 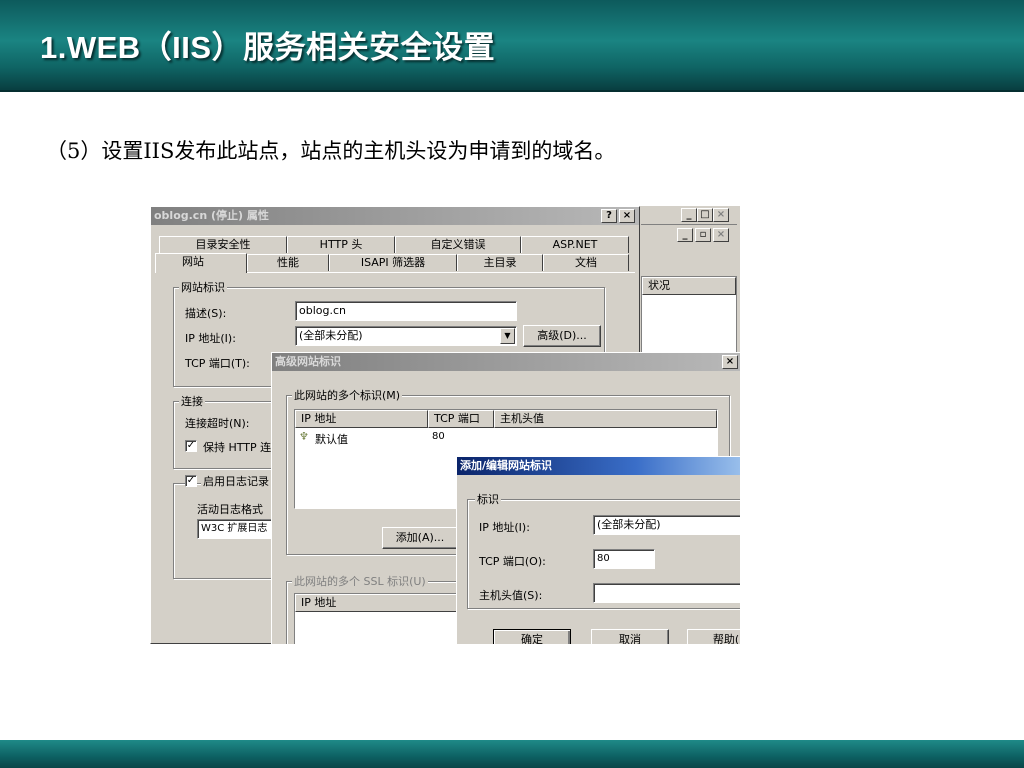 I want to click on slide-title: 1.WEB（IIS）服务相关安全设置, so click(x=268, y=47).